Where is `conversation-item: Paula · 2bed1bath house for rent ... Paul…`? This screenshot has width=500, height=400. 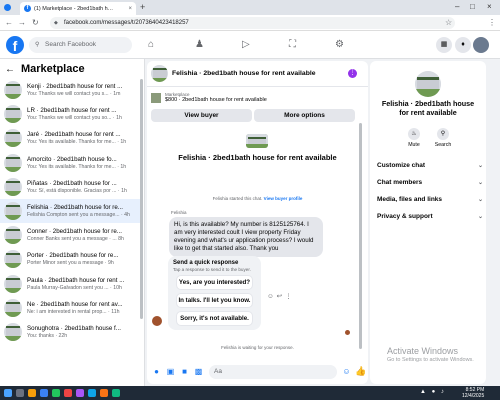
conversation-item: Paula · 2bed1bath house for rent ... Paul… is located at coordinates (70, 284).